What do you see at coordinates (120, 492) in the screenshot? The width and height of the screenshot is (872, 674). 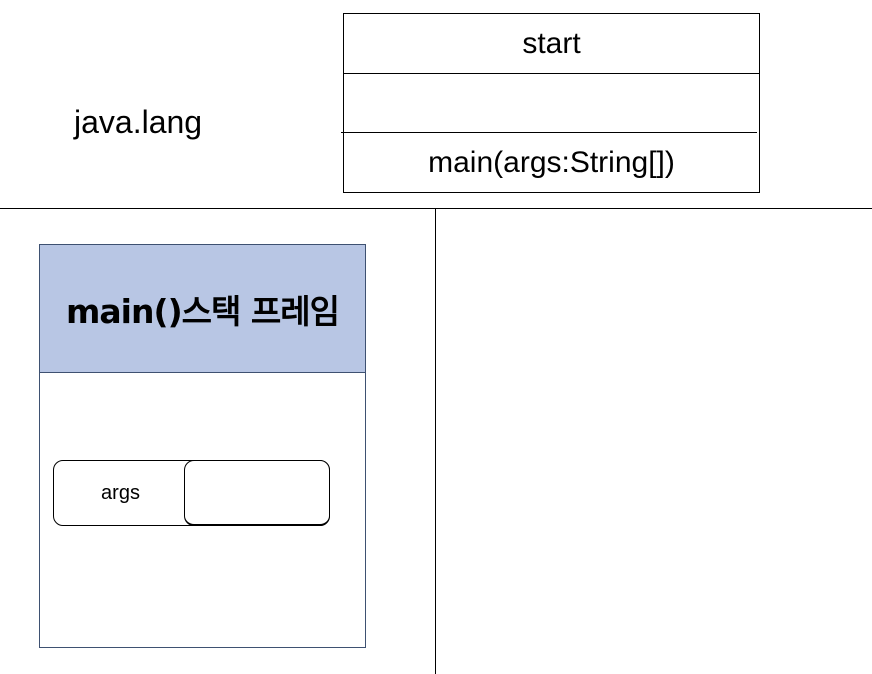 I see `variable-name: args` at bounding box center [120, 492].